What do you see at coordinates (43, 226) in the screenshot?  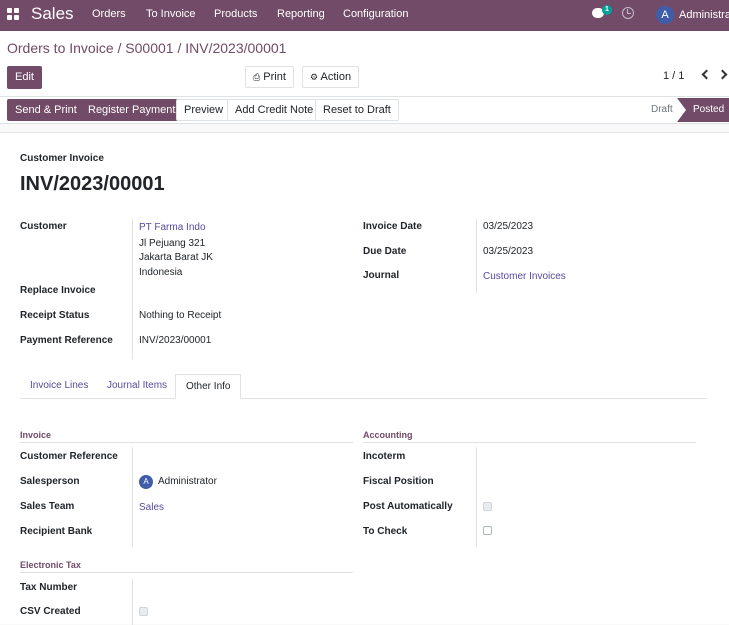 I see `customer-label: Customer` at bounding box center [43, 226].